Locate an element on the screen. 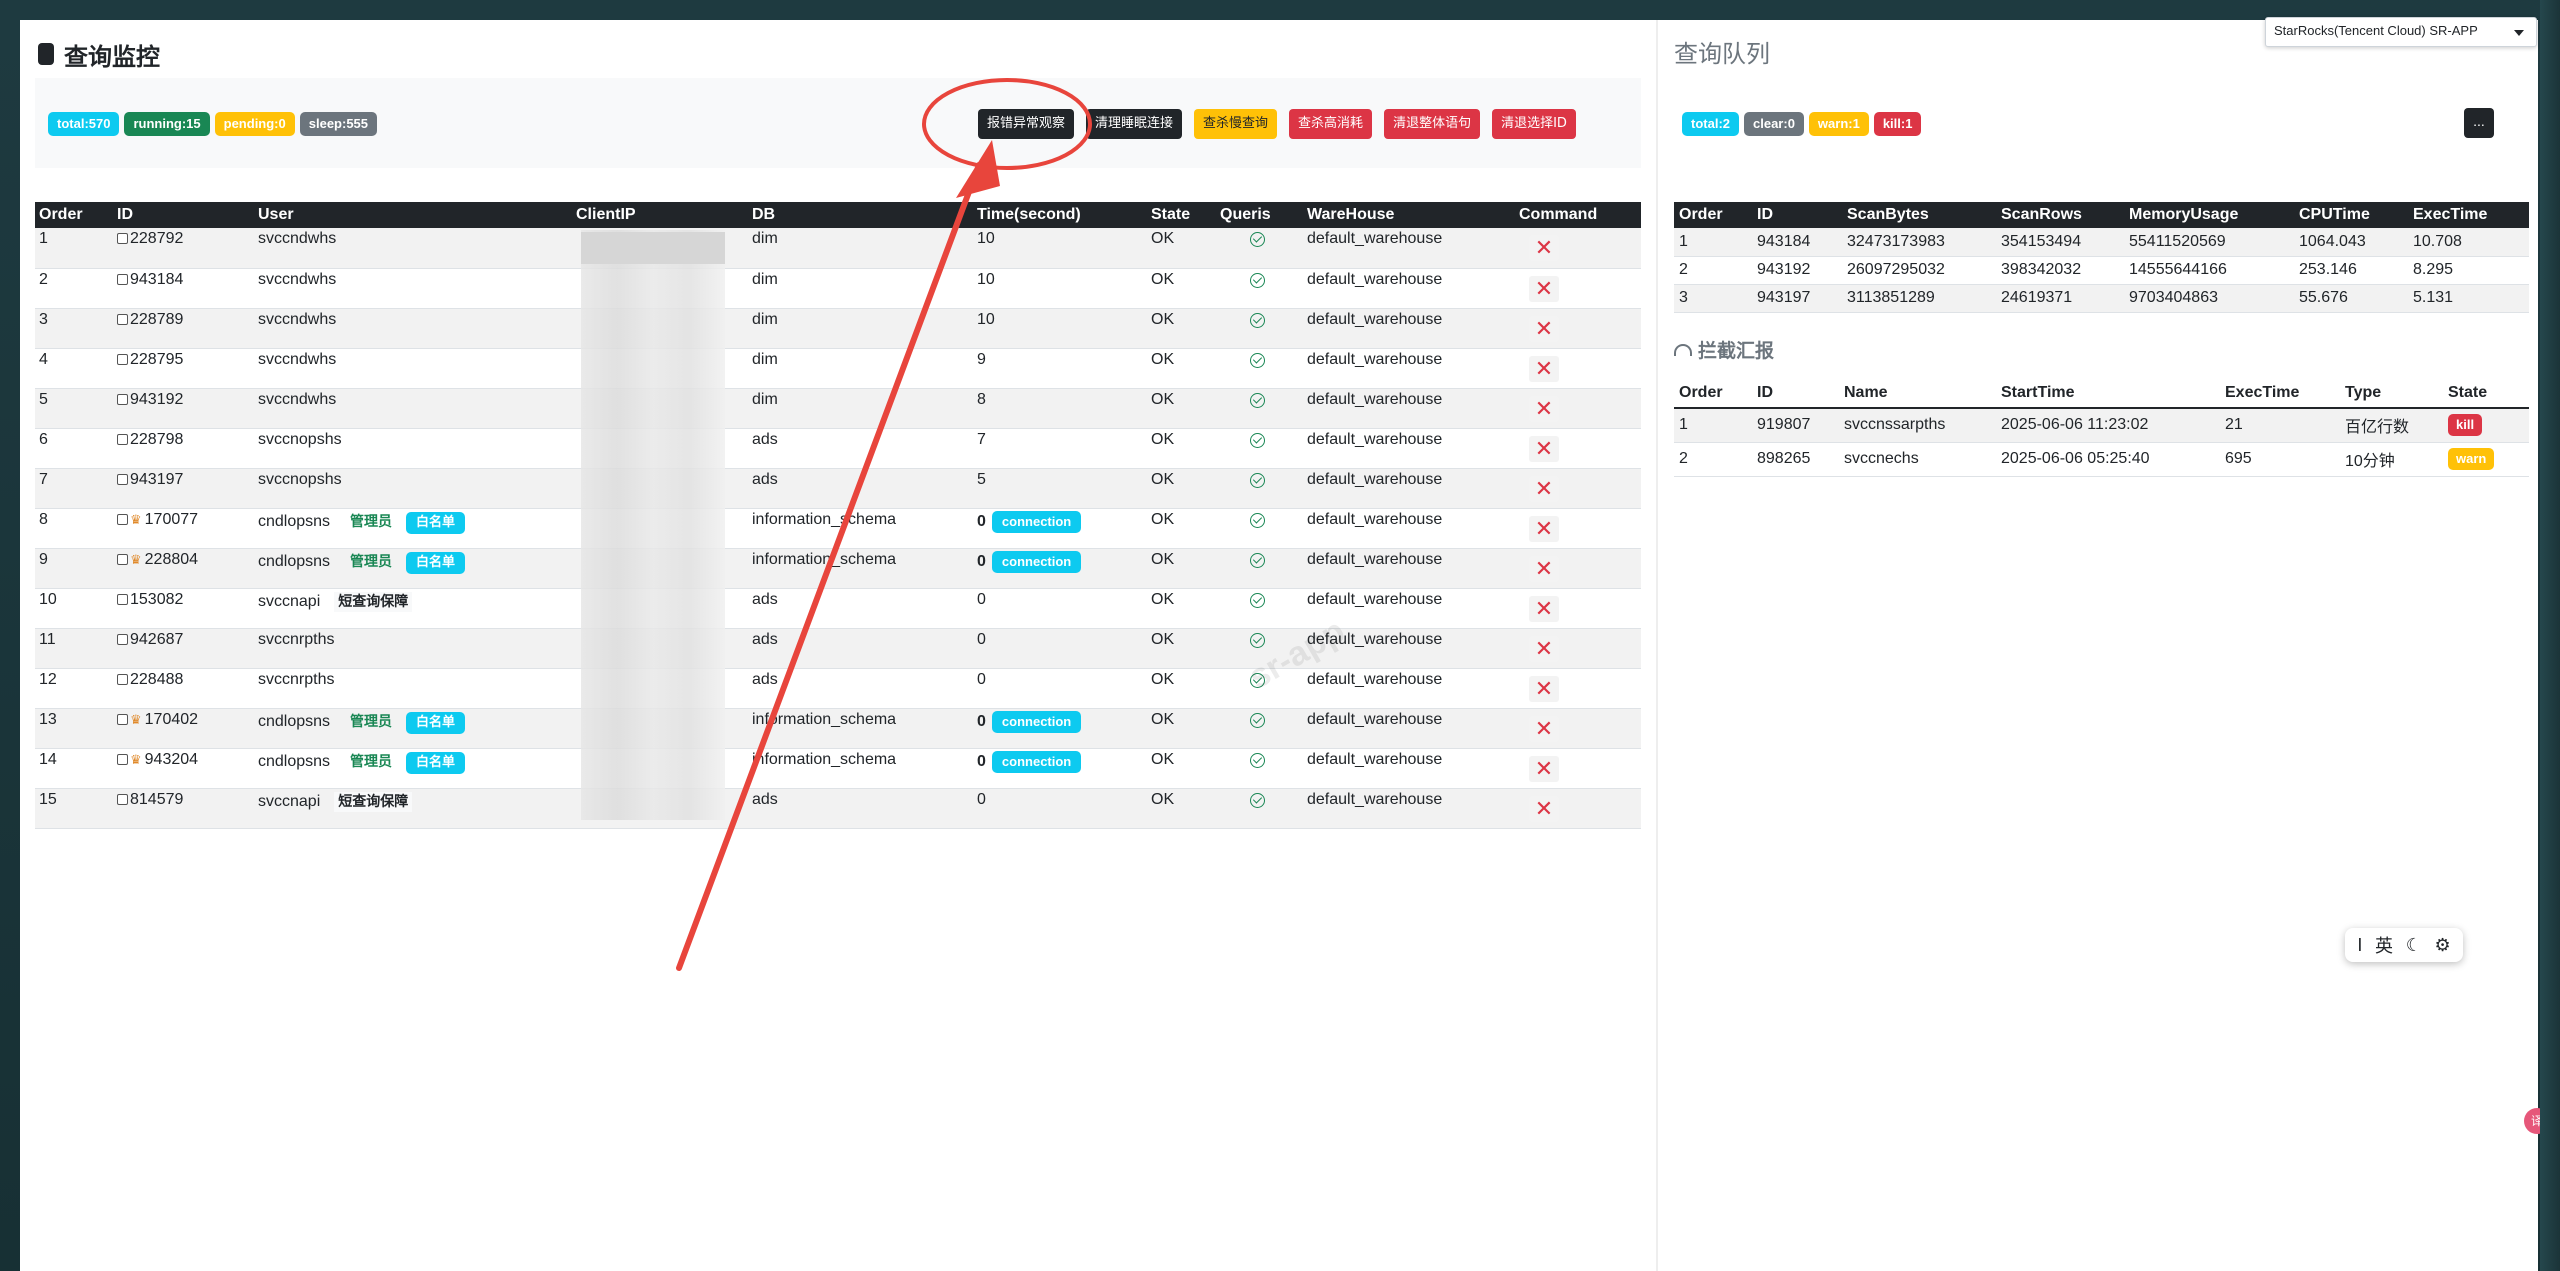 The image size is (2560, 1271). cell-command: ✕ is located at coordinates (1578, 728).